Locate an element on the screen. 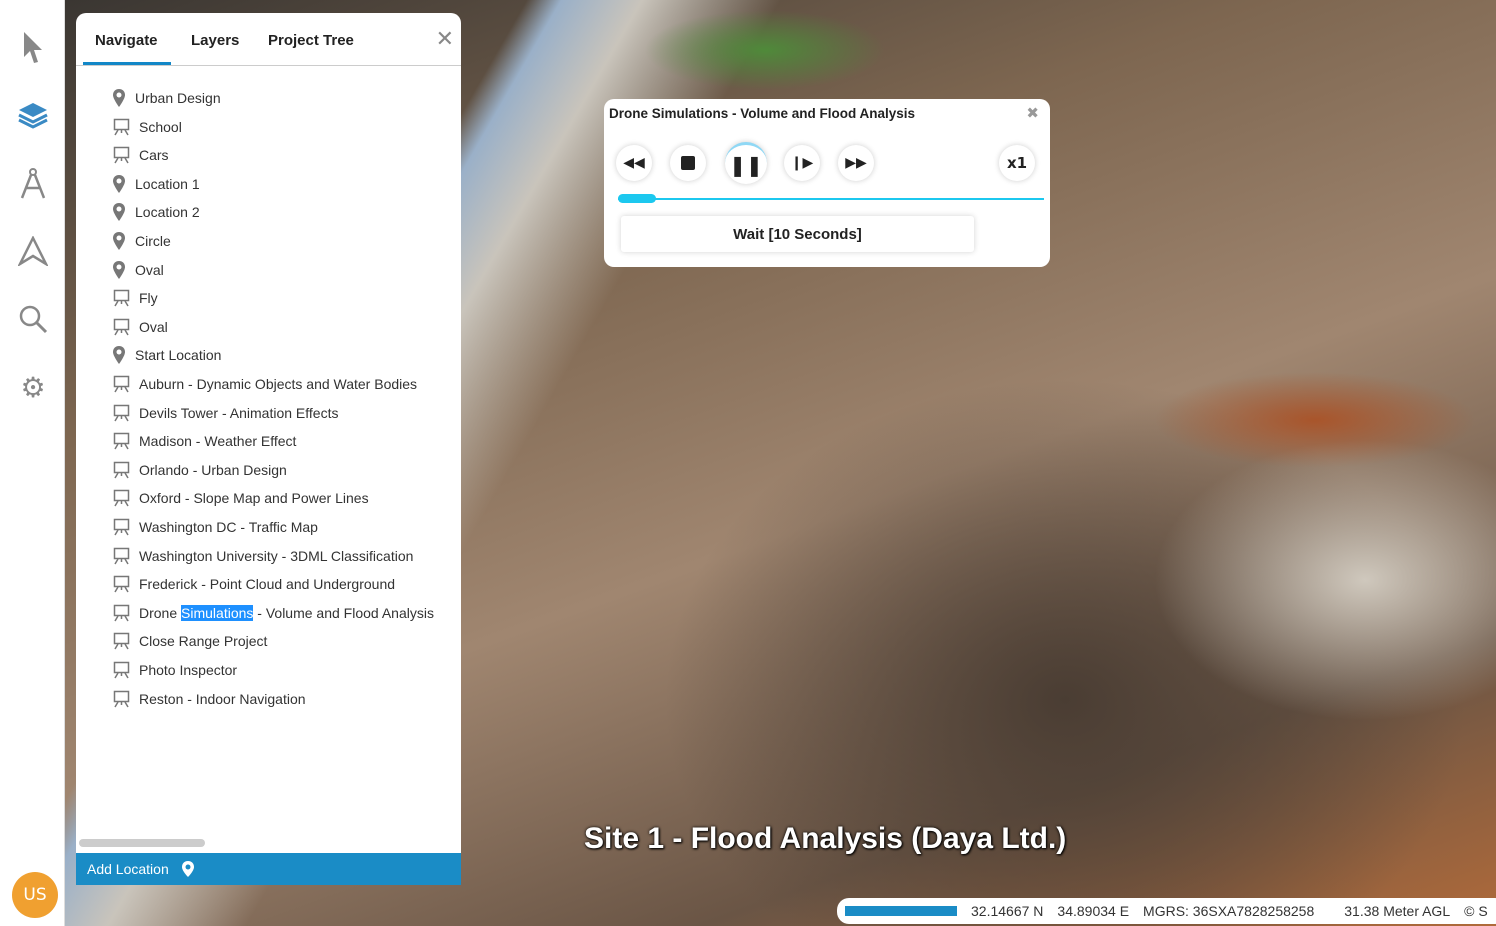 This screenshot has height=926, width=1496. fast-forward-button: ▶▶ is located at coordinates (856, 163).